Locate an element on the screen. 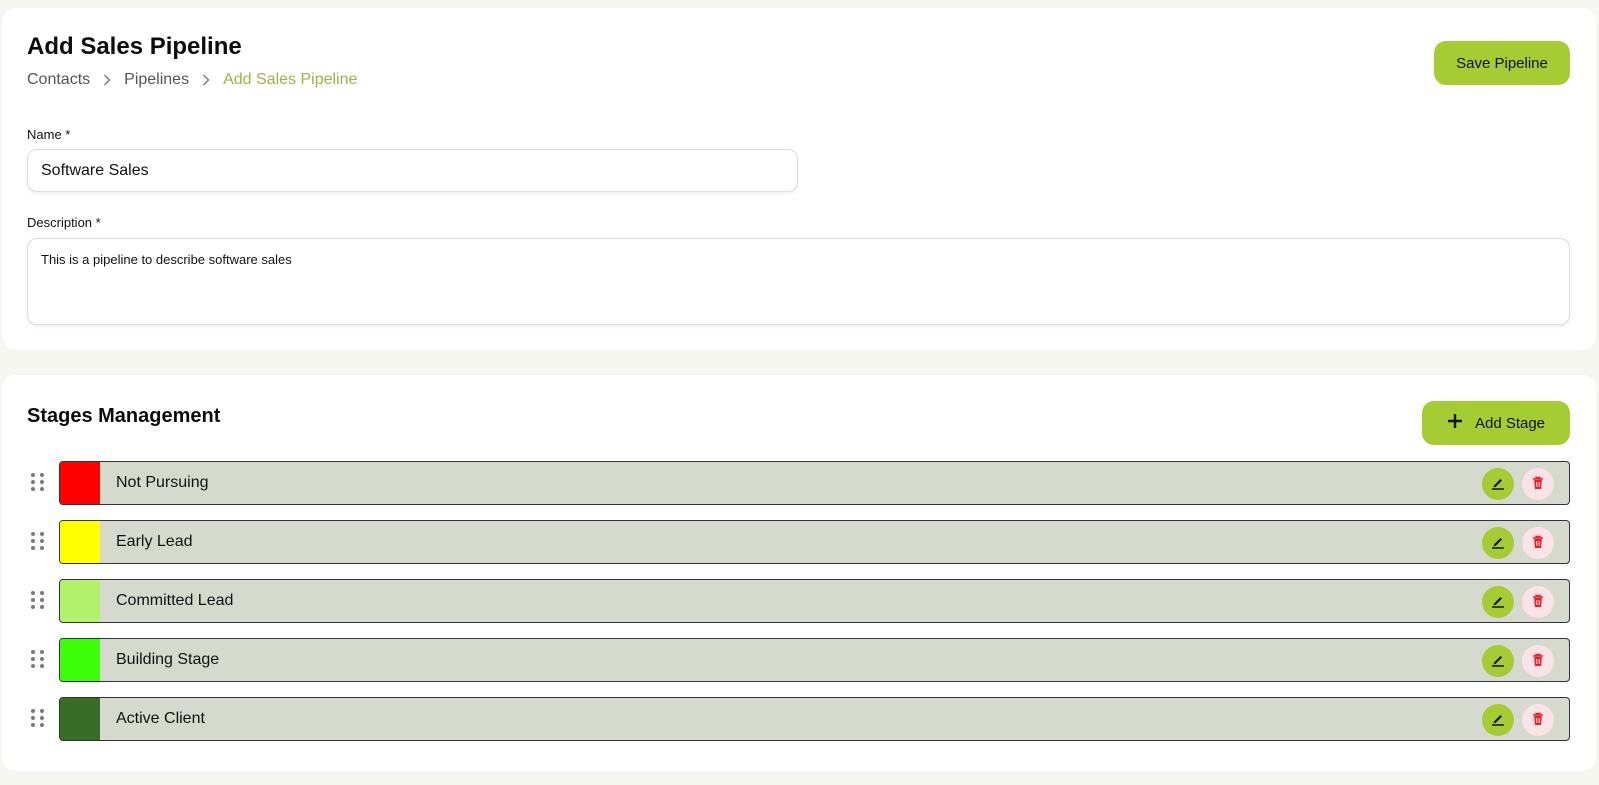 The width and height of the screenshot is (1599, 785). save-pipeline-button: Save Pipeline is located at coordinates (1502, 63).